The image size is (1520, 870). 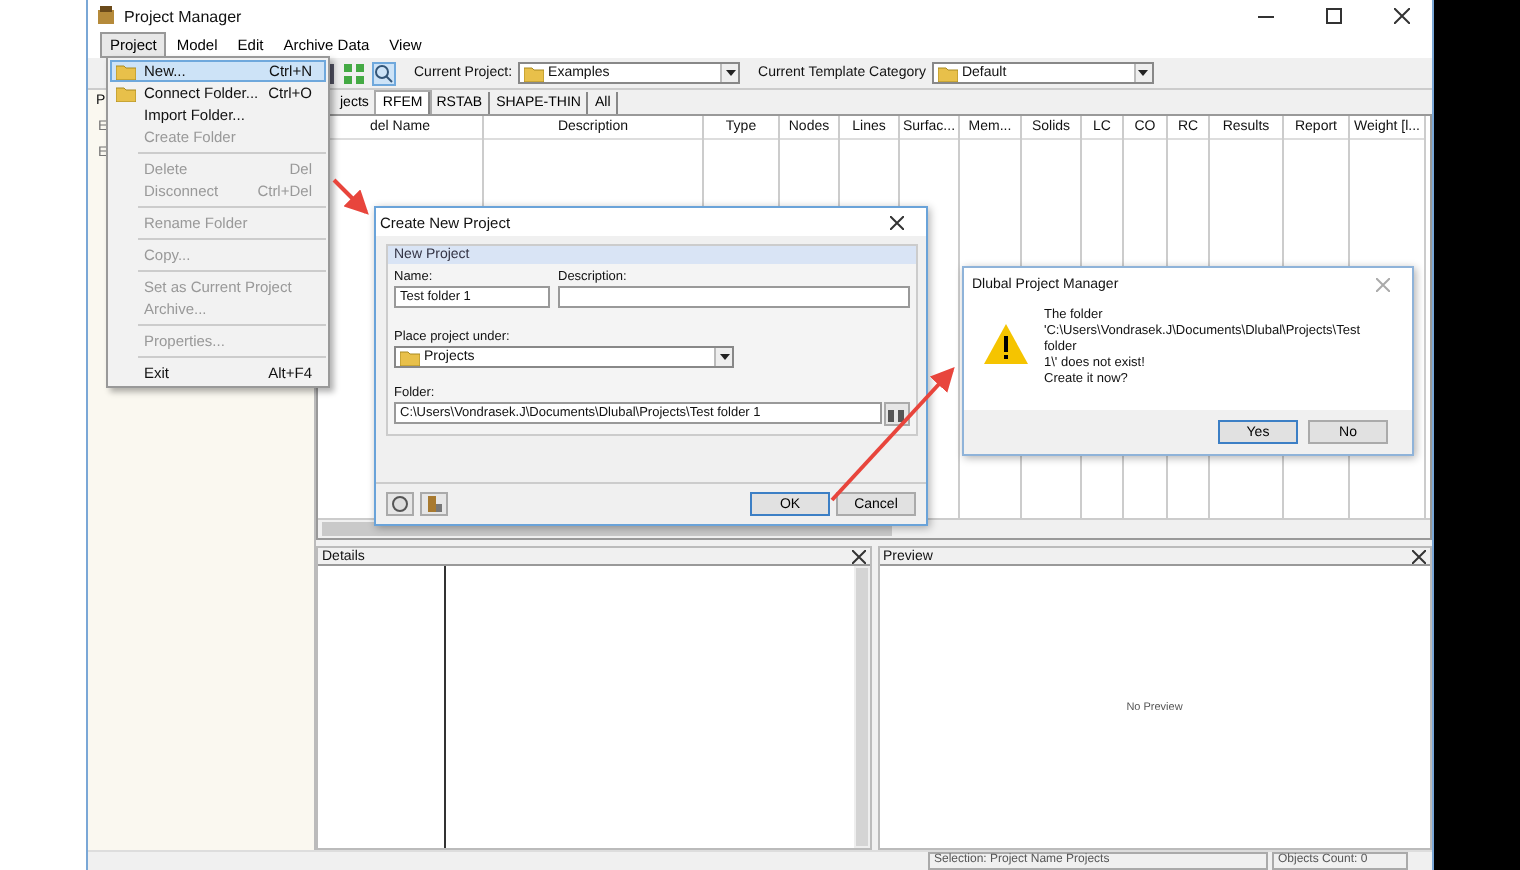 I want to click on minimize-icon, so click(x=1266, y=16).